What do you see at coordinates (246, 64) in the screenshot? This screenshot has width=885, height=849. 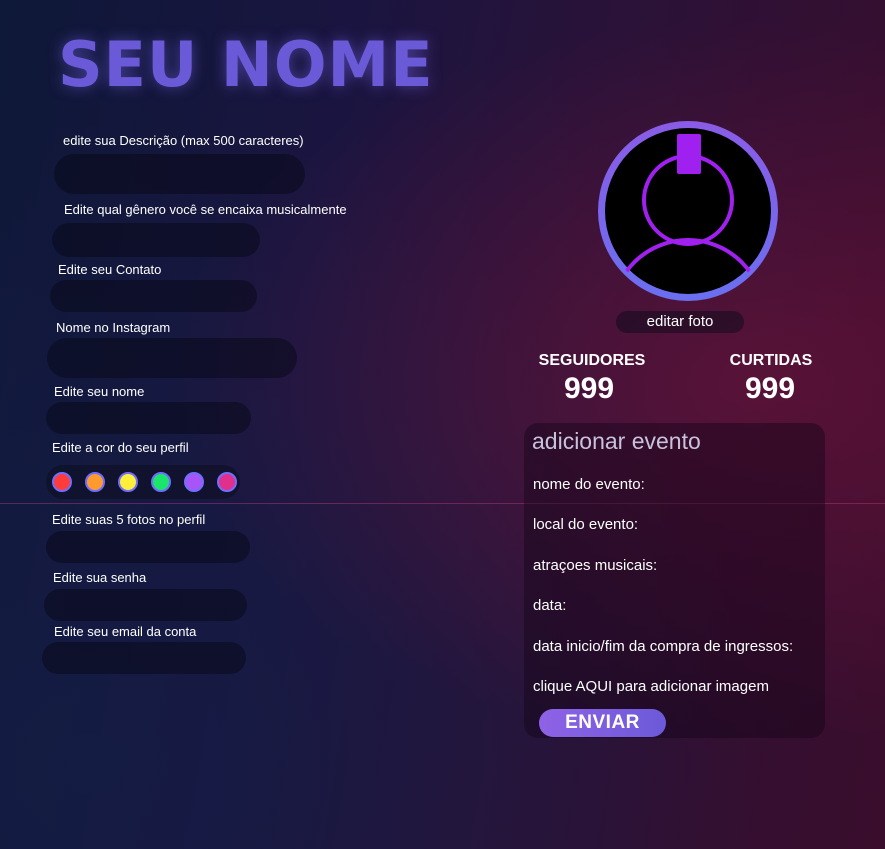 I see `profile-name-title: SEU NOME` at bounding box center [246, 64].